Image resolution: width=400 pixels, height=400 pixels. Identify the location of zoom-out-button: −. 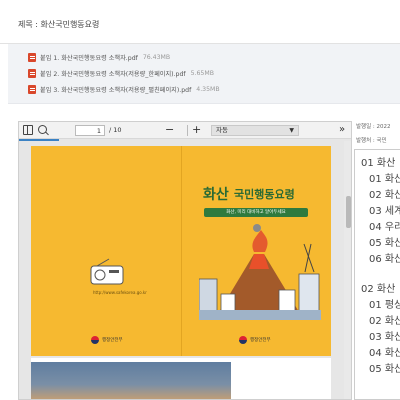
(169, 130).